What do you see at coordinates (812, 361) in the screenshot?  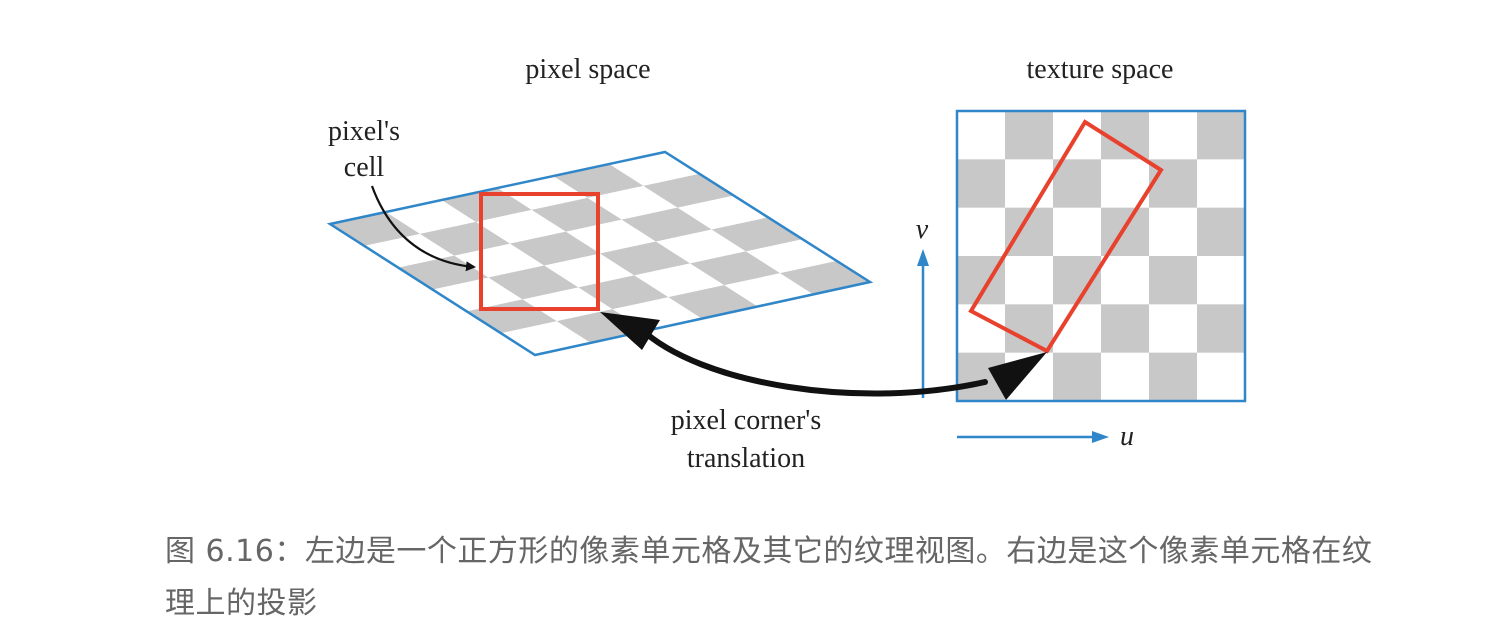 I see `corner-translation-arrow` at bounding box center [812, 361].